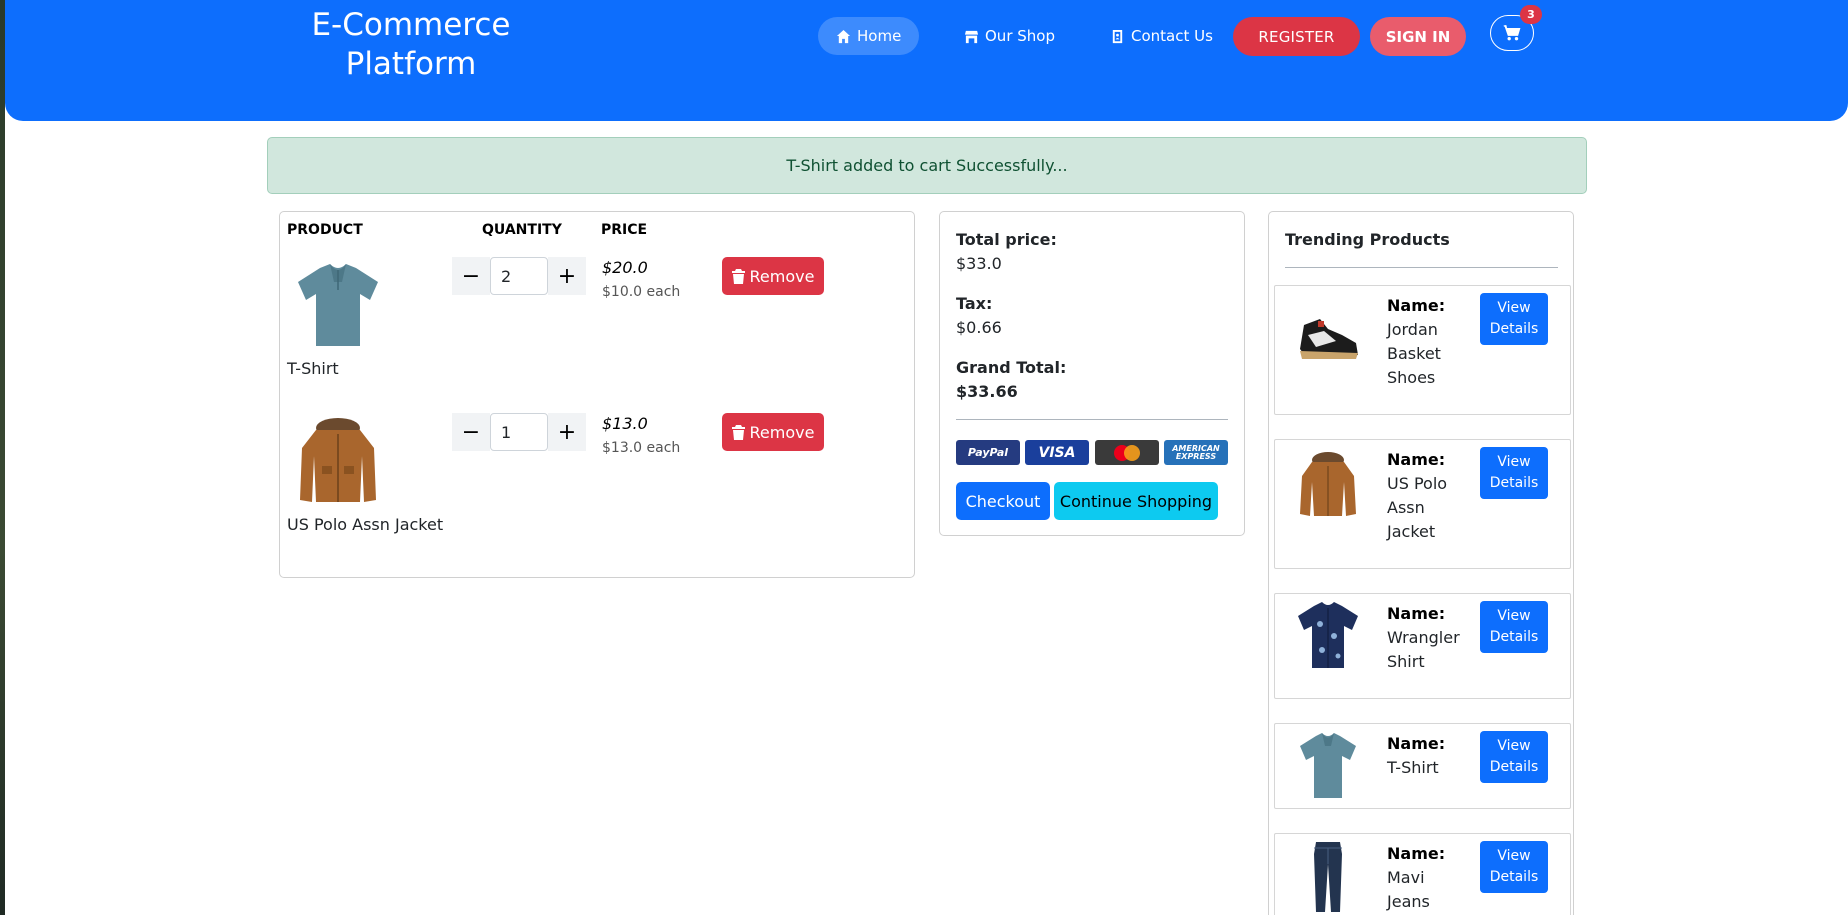 The width and height of the screenshot is (1848, 915). I want to click on mastercard-circles, so click(1127, 452).